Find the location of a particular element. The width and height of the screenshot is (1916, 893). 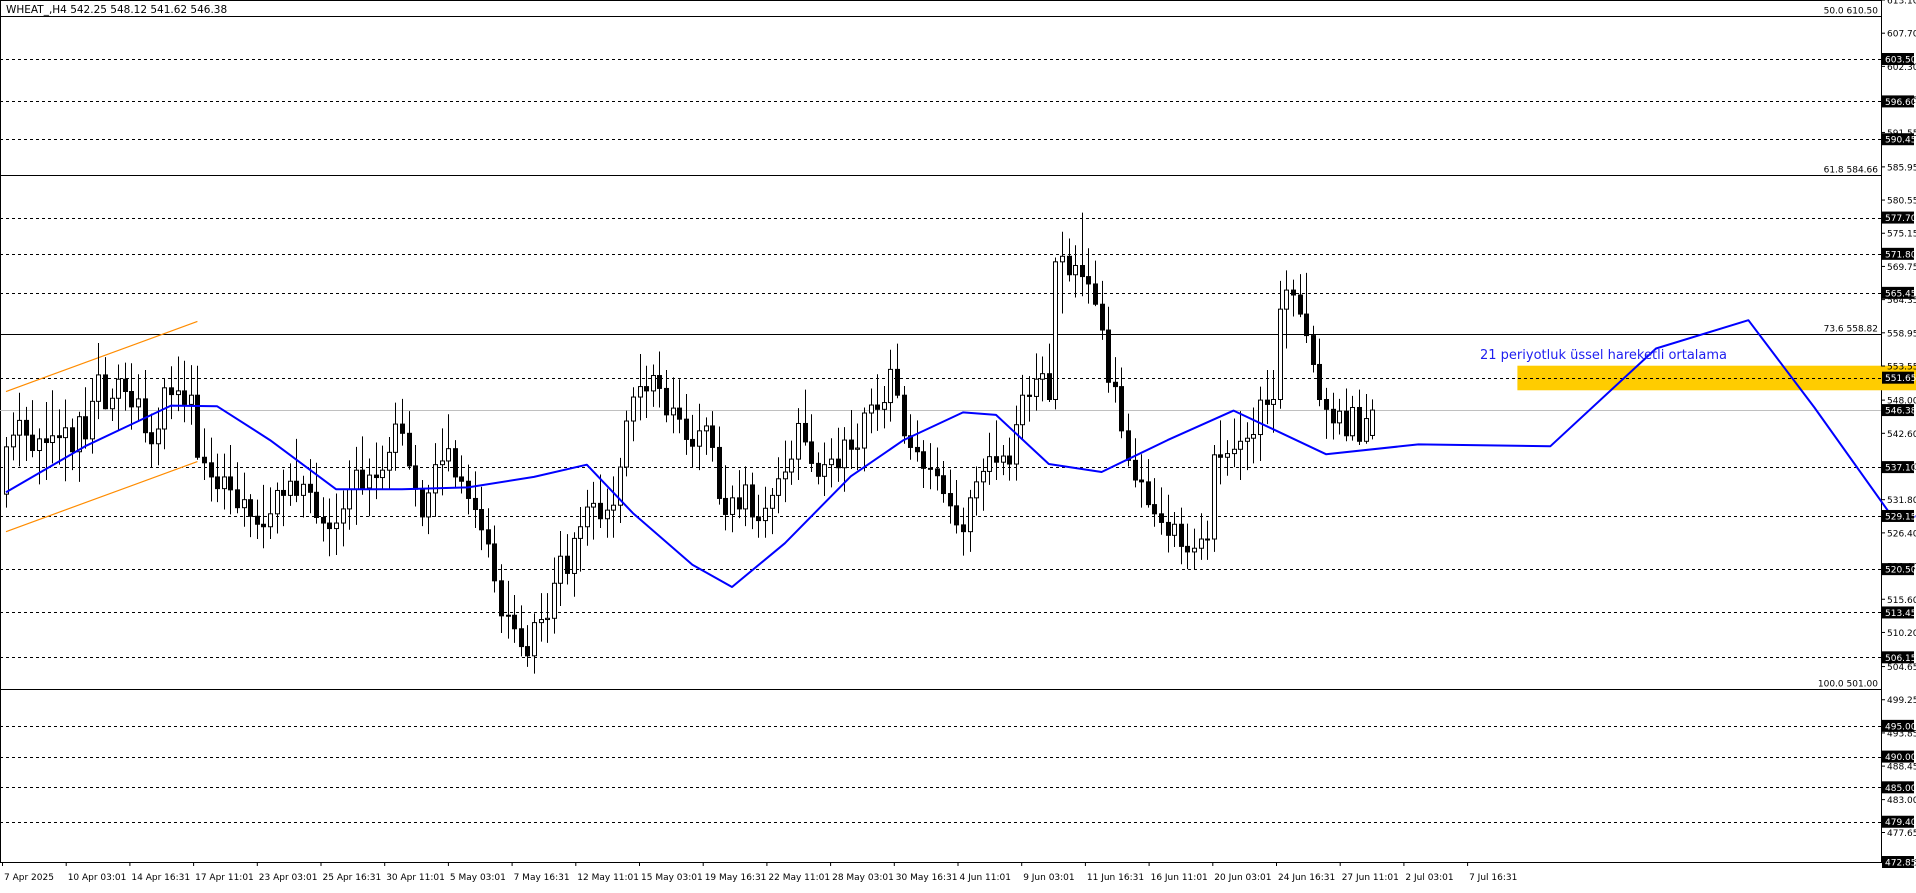

y-tick-label: 483.00 is located at coordinates (1901, 801).